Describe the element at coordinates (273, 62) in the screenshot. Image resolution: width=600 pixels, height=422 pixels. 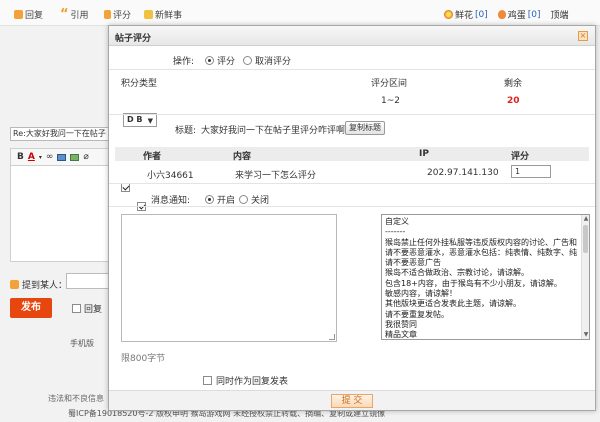
I see `operation-cancel-label: 取消评分` at that location.